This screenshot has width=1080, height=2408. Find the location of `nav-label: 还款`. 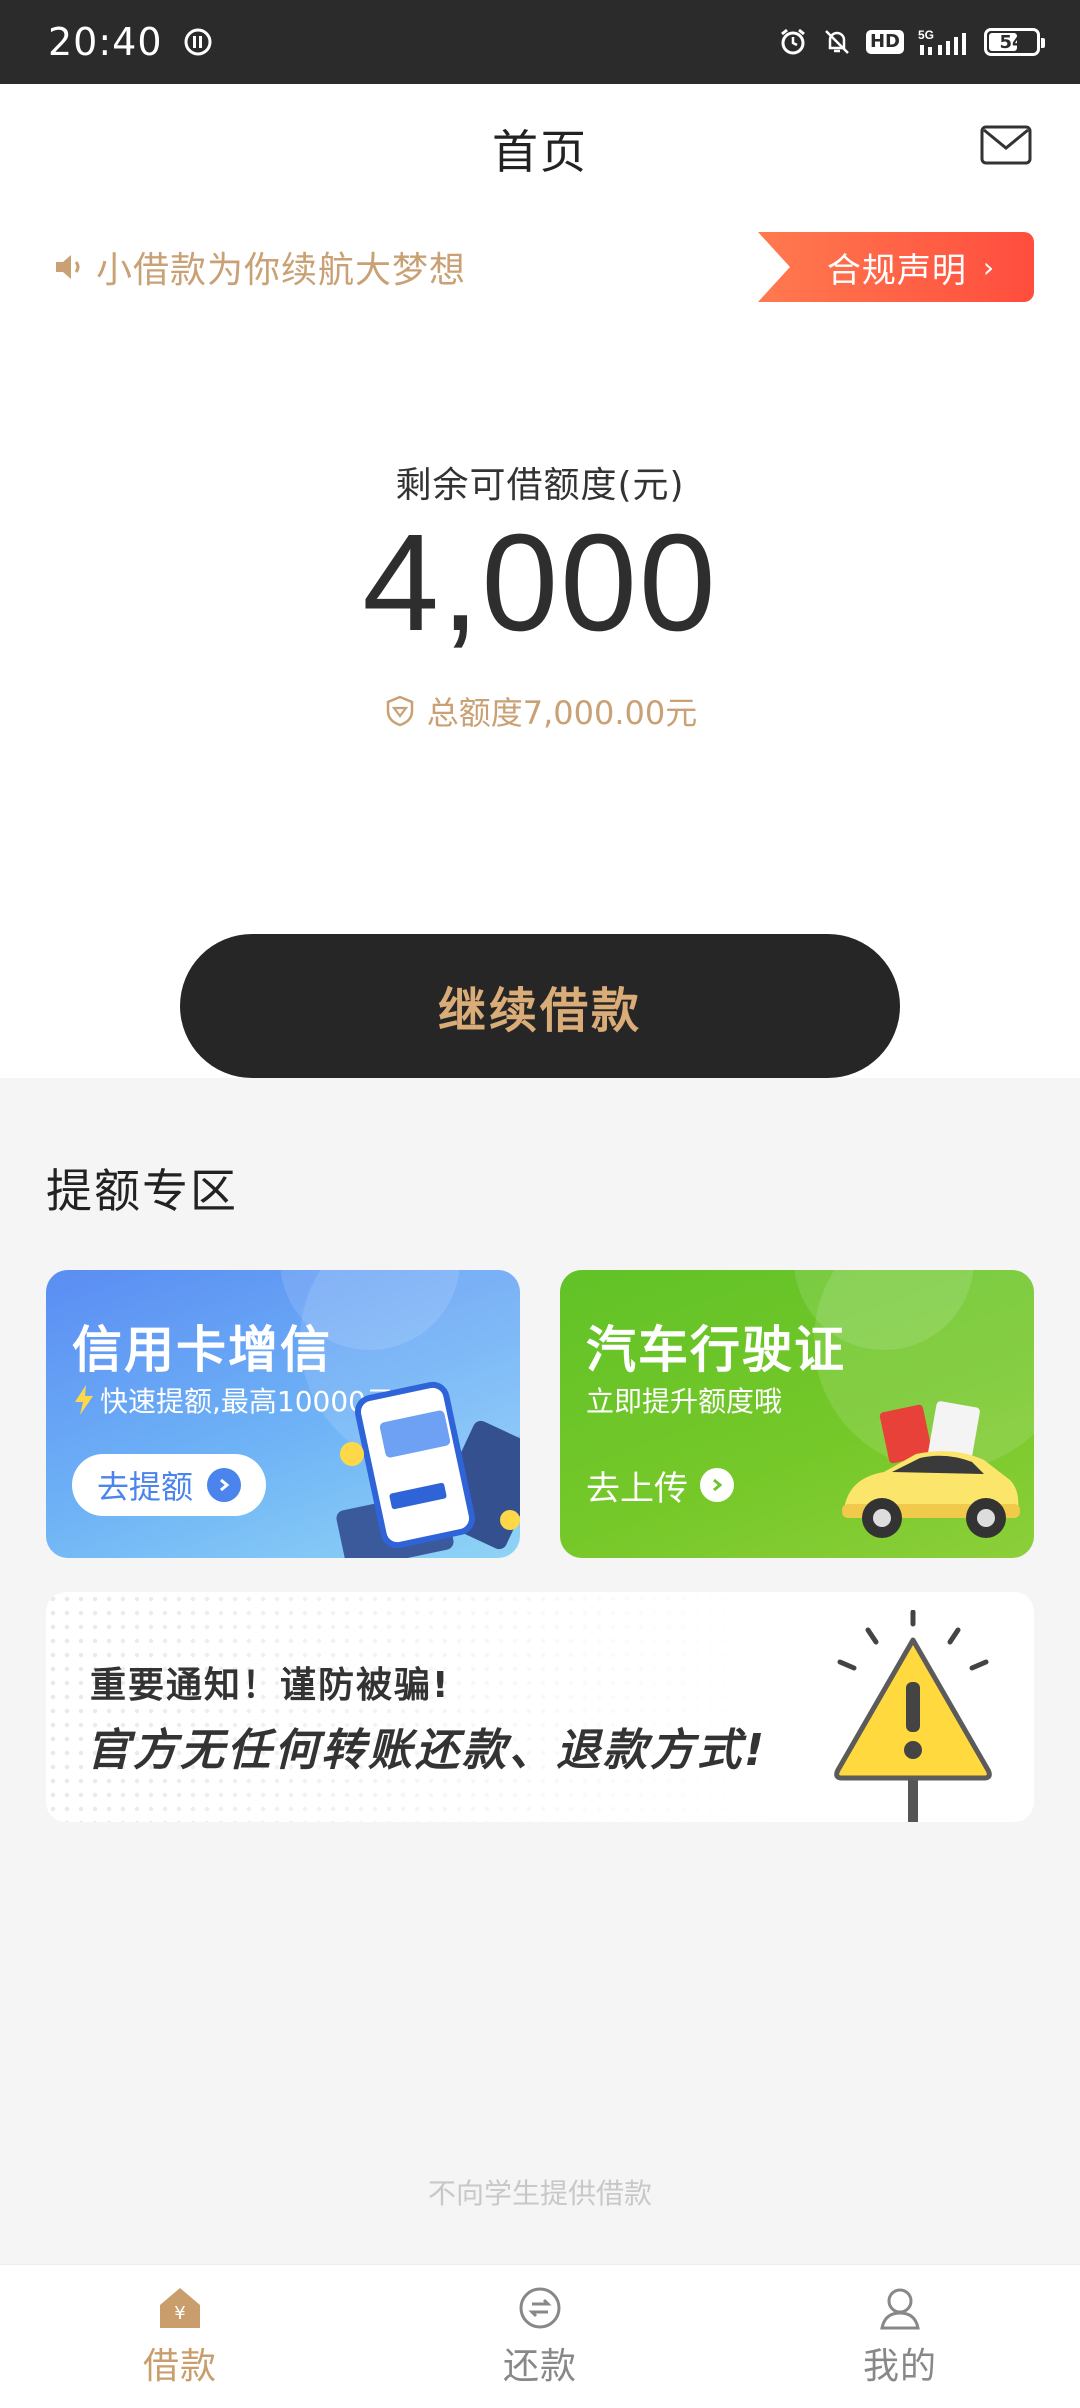

nav-label: 还款 is located at coordinates (539, 2366).